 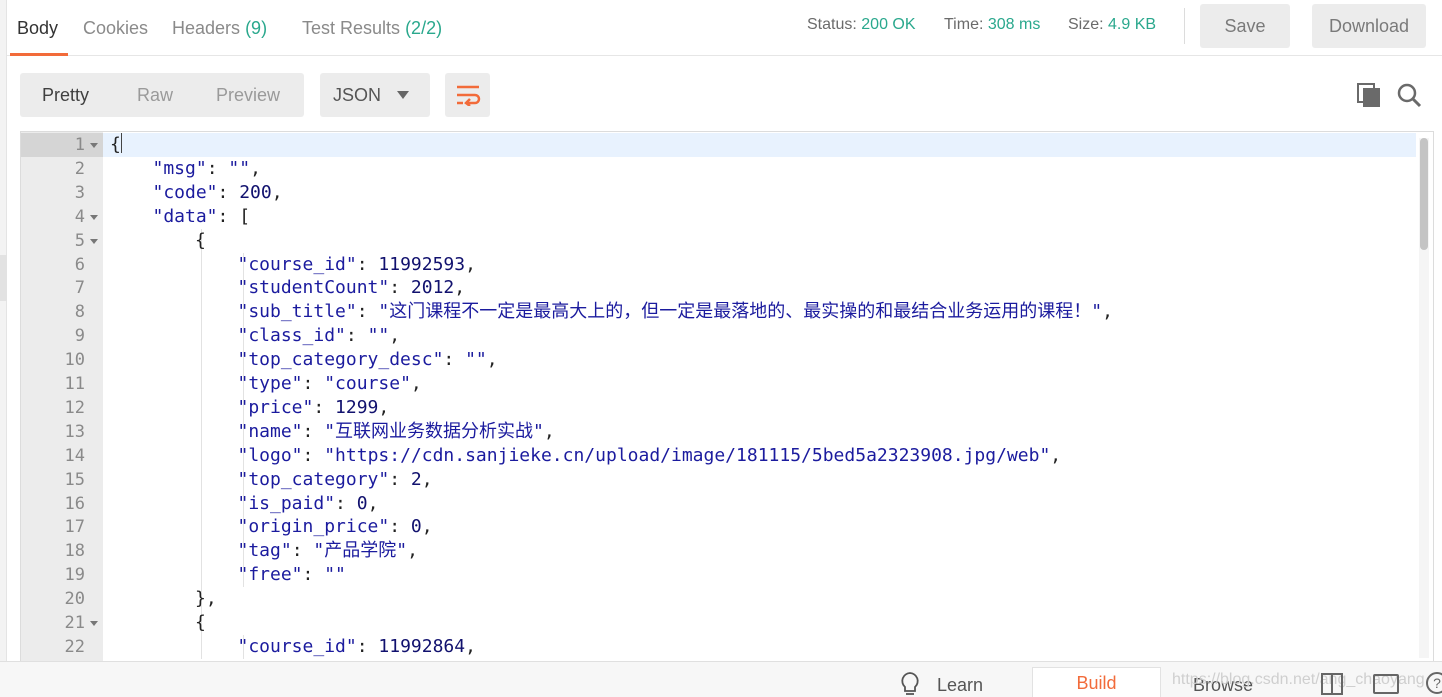 What do you see at coordinates (74, 575) in the screenshot?
I see `line-number: 19` at bounding box center [74, 575].